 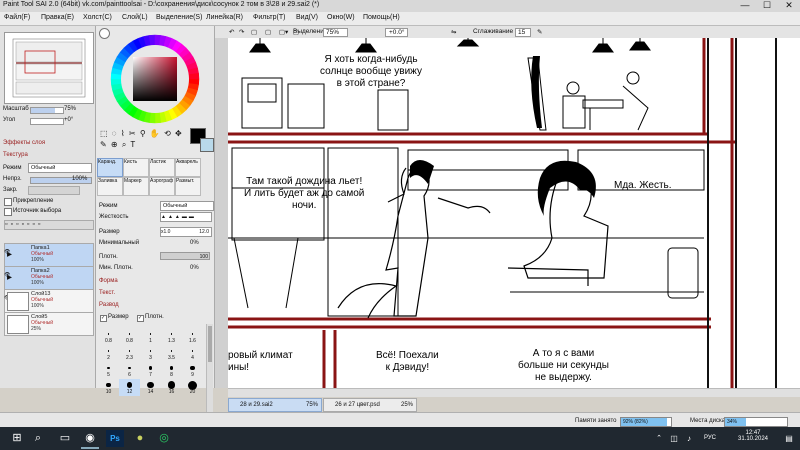 I want to click on clip-checkbox, so click(x=8, y=202).